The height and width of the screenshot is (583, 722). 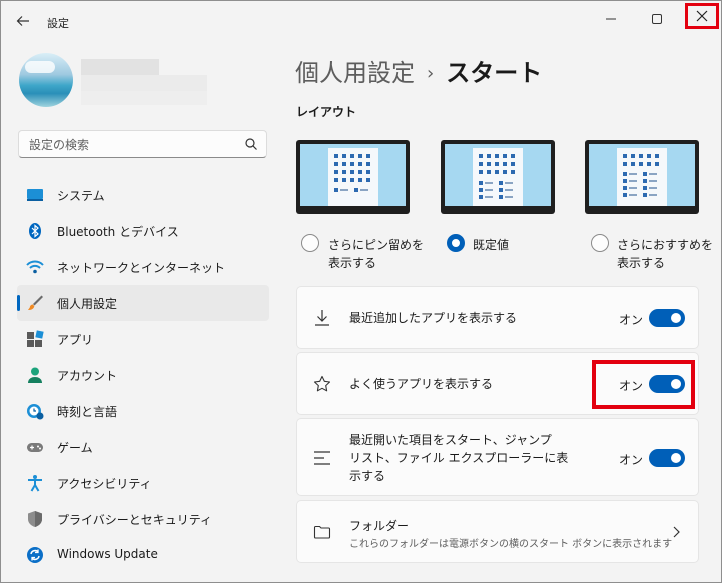 What do you see at coordinates (143, 195) in the screenshot?
I see `sidebar-item-system: システム` at bounding box center [143, 195].